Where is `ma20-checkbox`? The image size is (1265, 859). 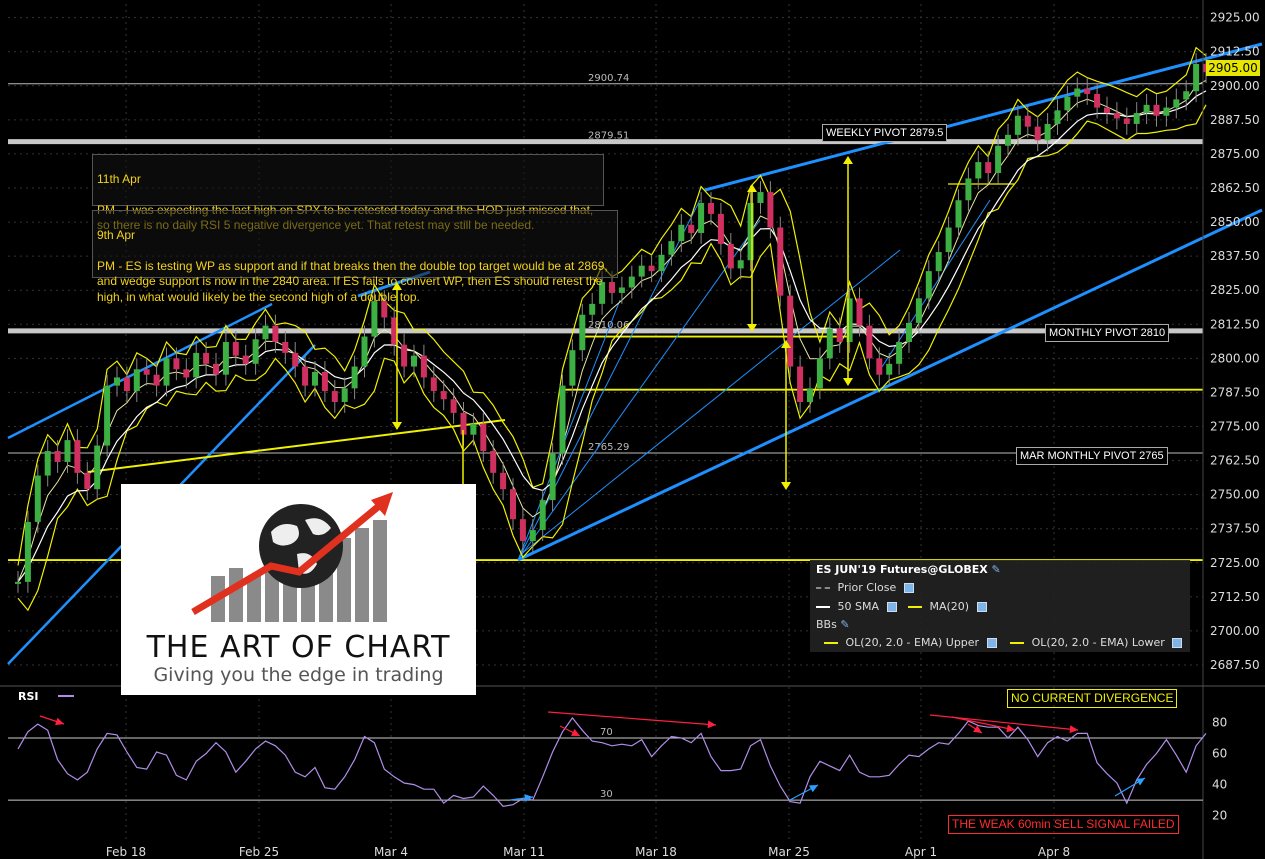
ma20-checkbox is located at coordinates (981, 607).